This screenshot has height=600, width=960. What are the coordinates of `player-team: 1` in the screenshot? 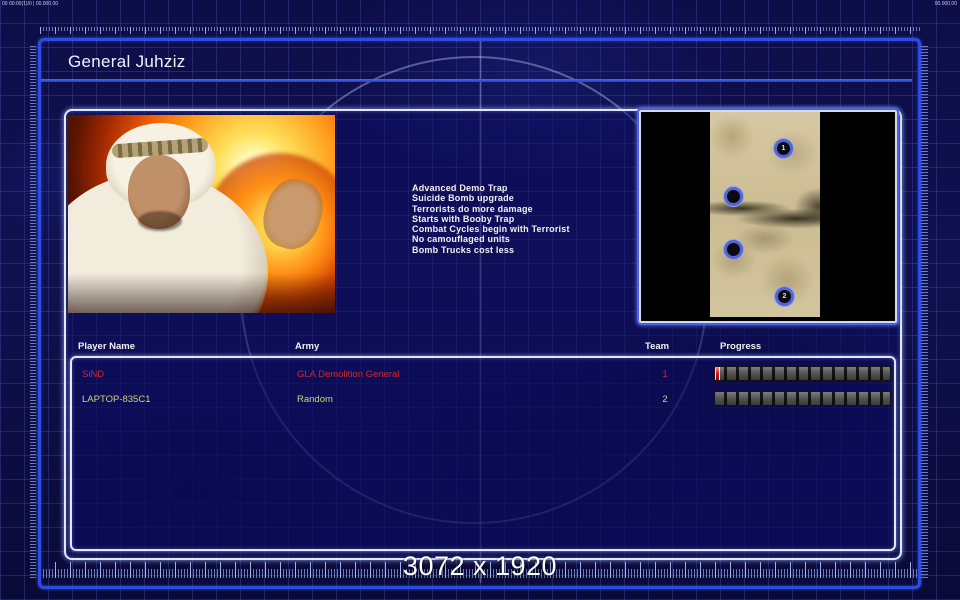 It's located at (665, 374).